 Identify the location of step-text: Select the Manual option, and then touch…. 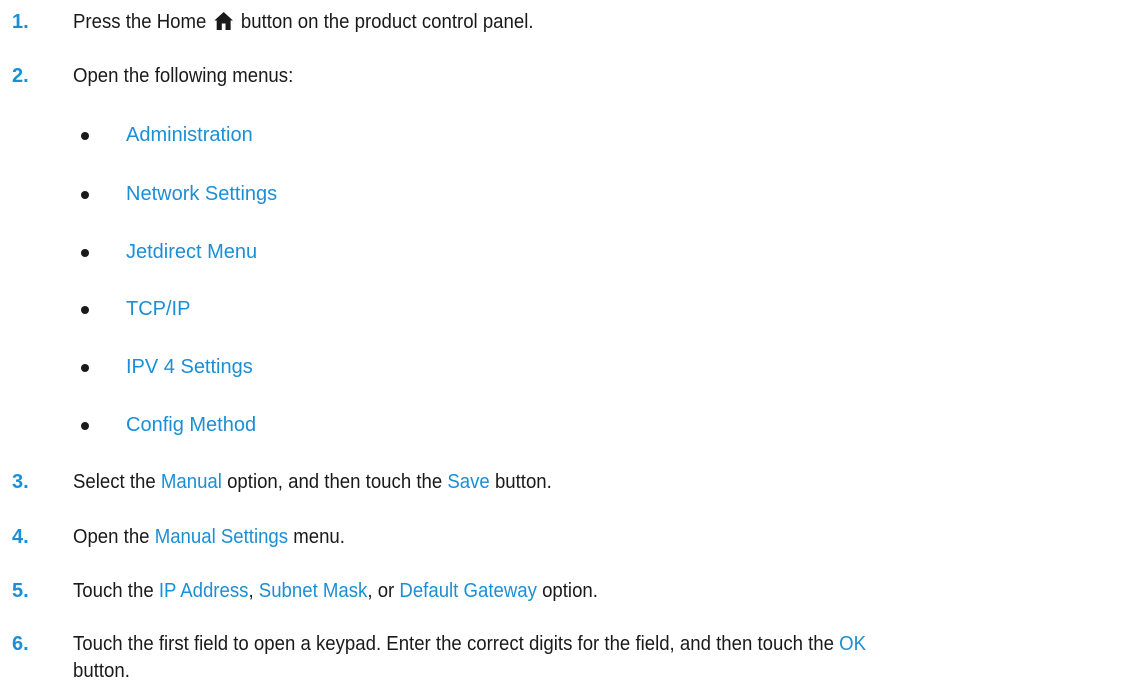
(562, 482).